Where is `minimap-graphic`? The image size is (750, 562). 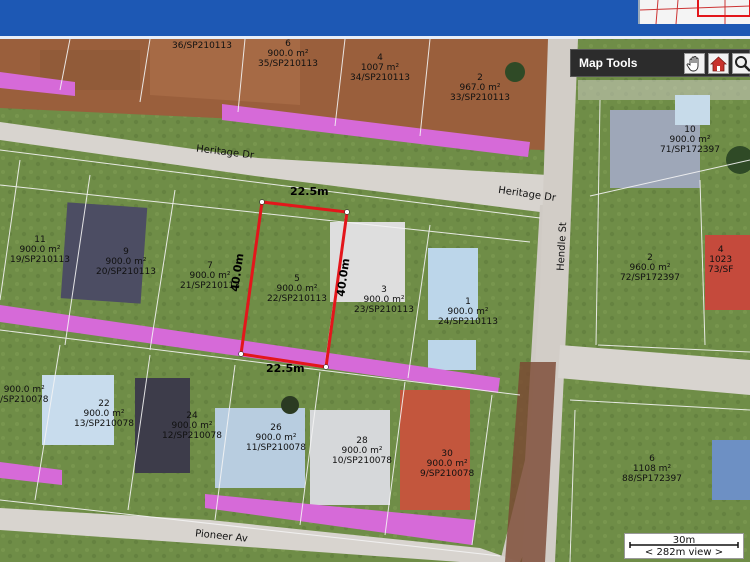
minimap-graphic is located at coordinates (695, 12).